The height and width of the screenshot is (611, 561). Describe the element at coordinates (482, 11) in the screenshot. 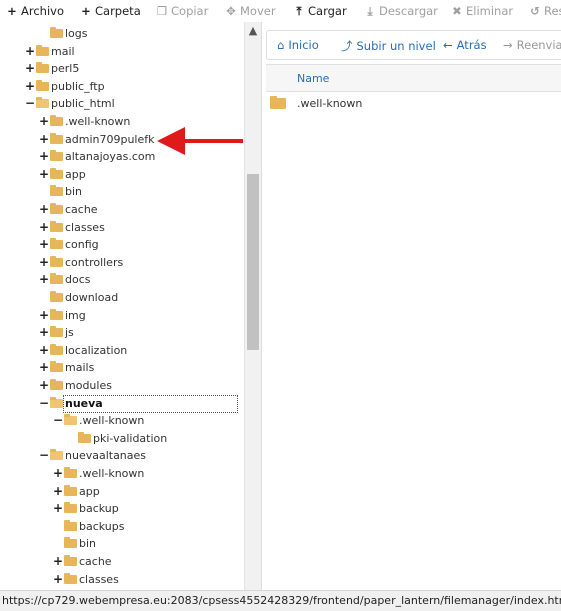

I see `delete-button: ✖ Eliminar` at that location.